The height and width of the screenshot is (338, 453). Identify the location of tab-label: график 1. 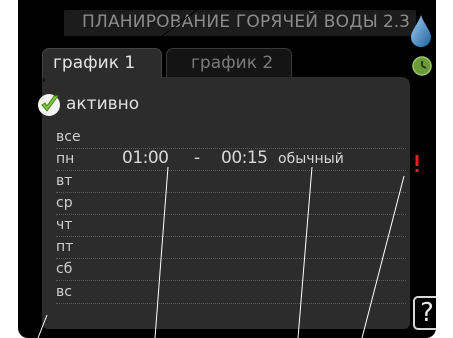
(94, 63).